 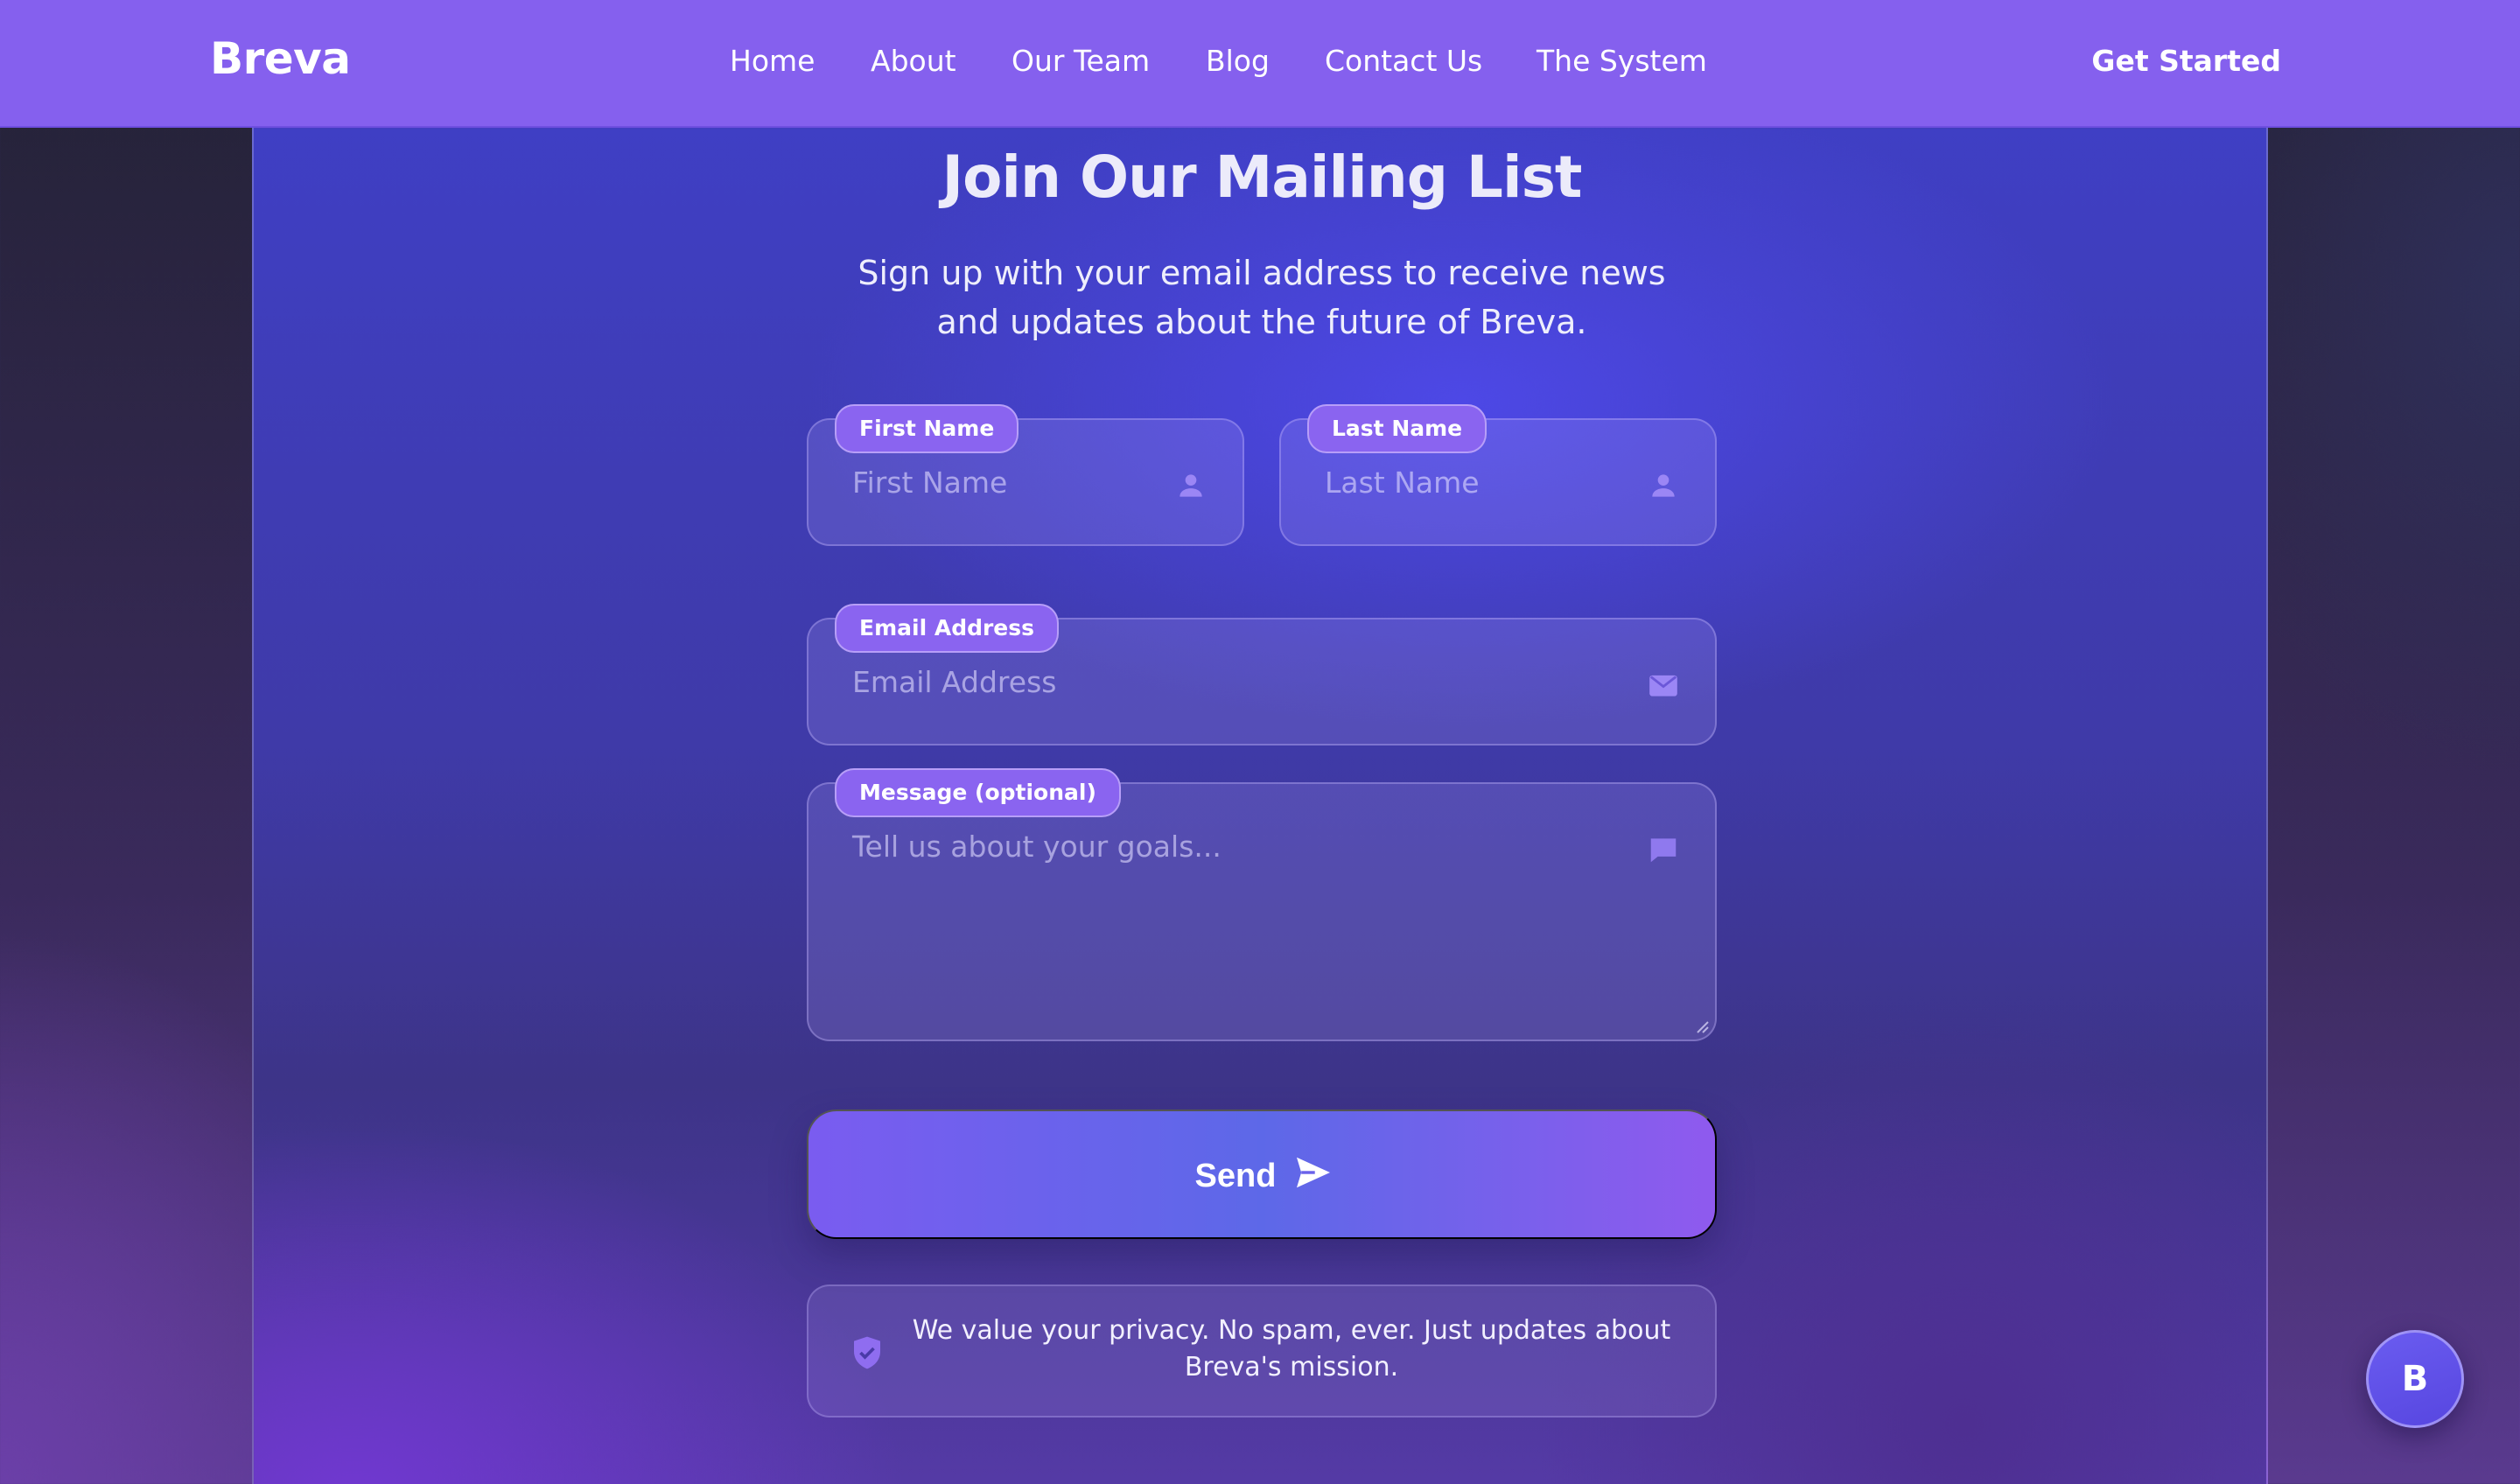 I want to click on first-name-field: First Name First Name, so click(x=1025, y=475).